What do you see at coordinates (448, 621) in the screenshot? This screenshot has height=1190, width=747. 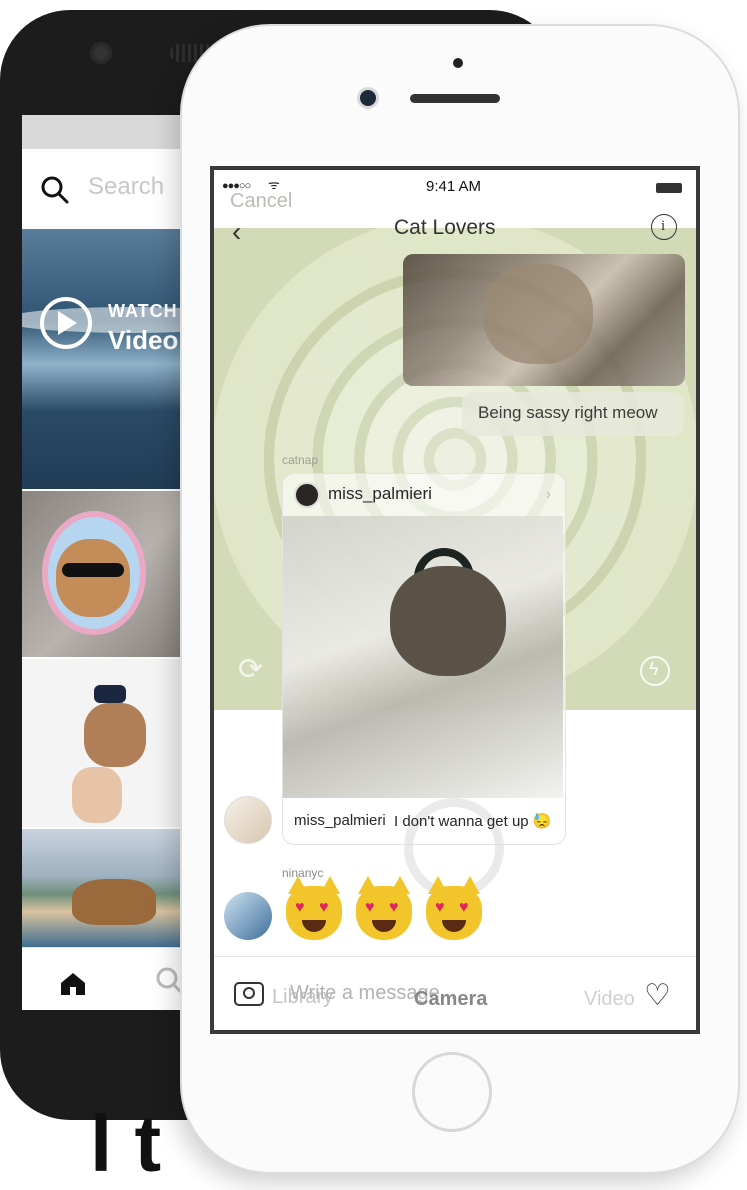 I see `cat-in-bag` at bounding box center [448, 621].